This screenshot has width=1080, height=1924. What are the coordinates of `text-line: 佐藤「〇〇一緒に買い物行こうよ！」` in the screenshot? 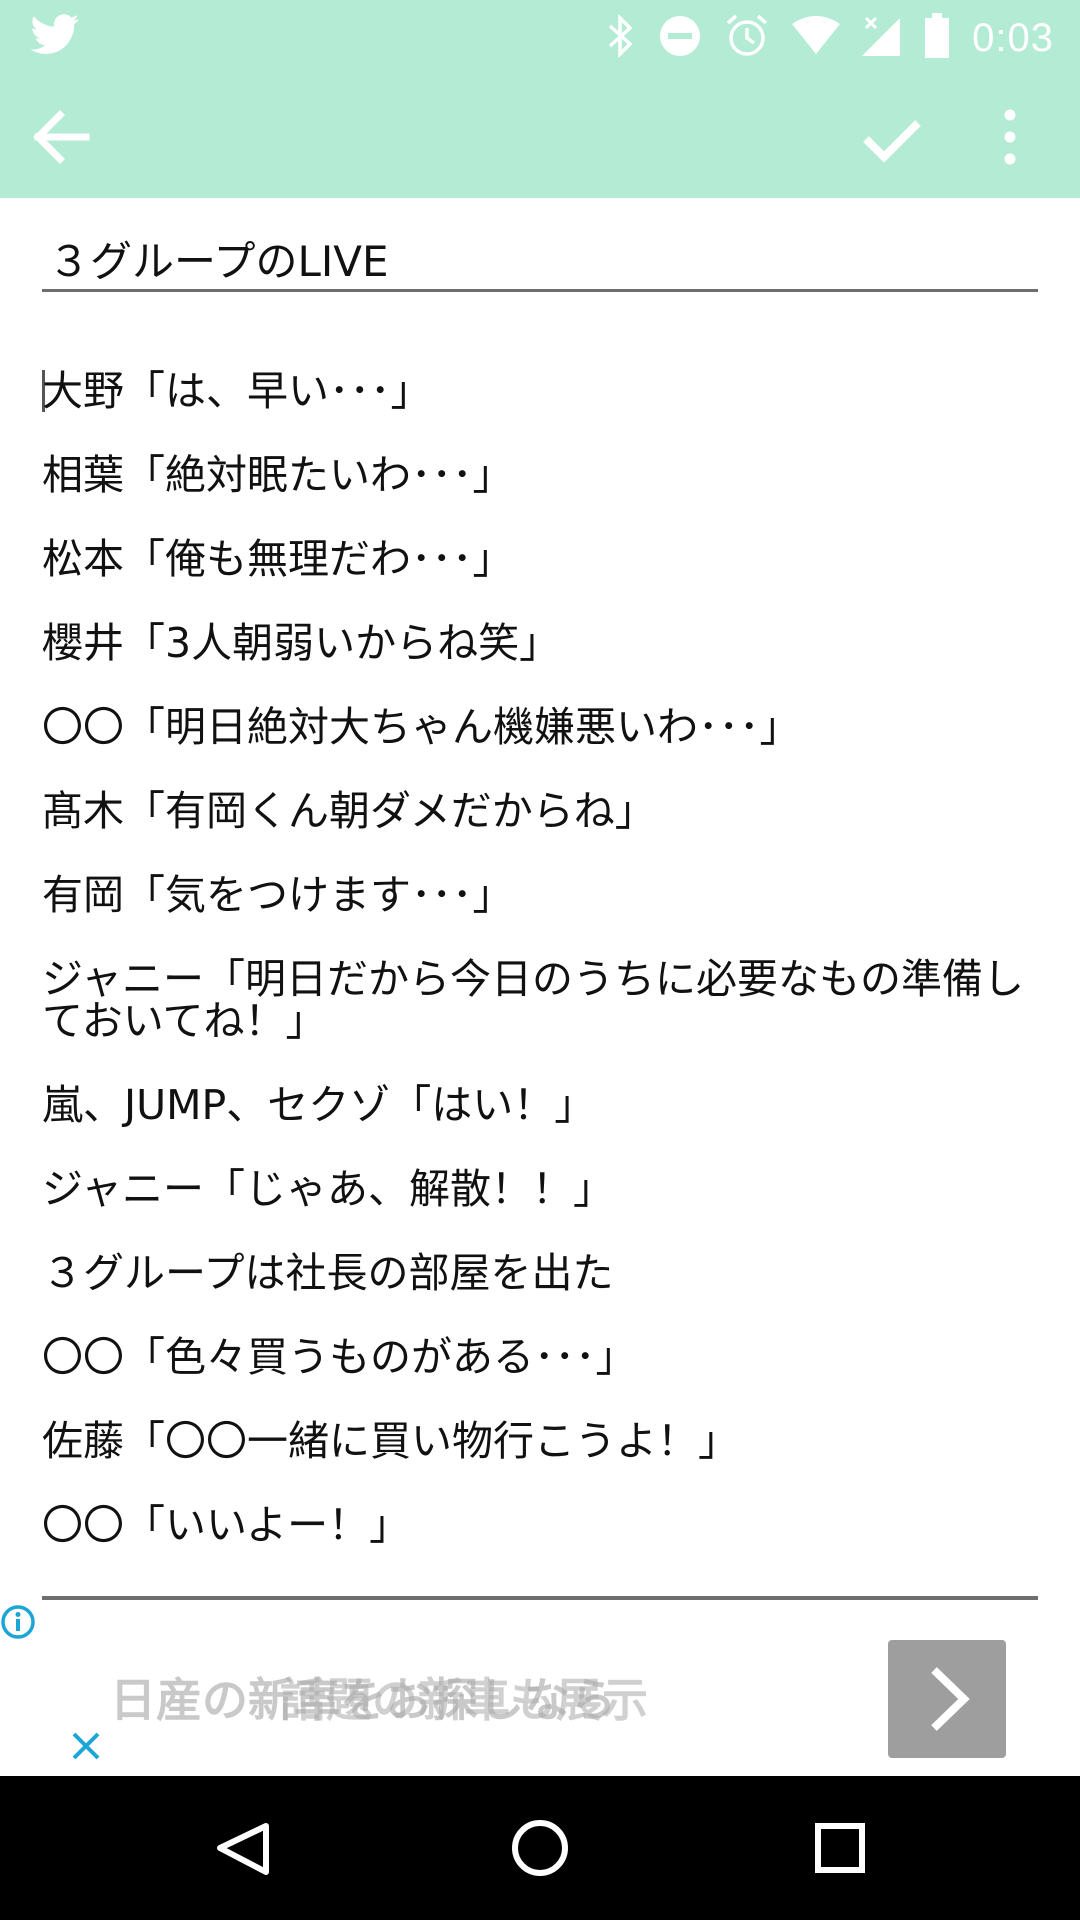 It's located at (390, 1441).